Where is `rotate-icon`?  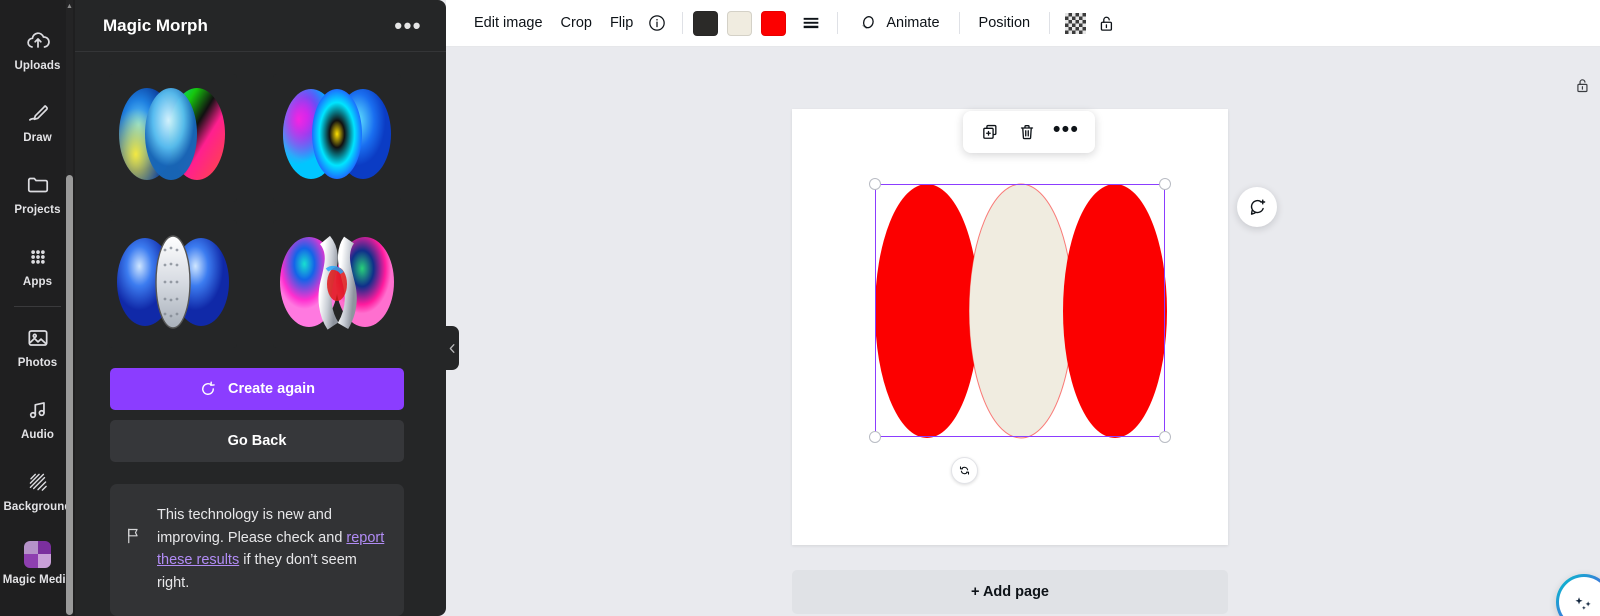
rotate-icon is located at coordinates (964, 470).